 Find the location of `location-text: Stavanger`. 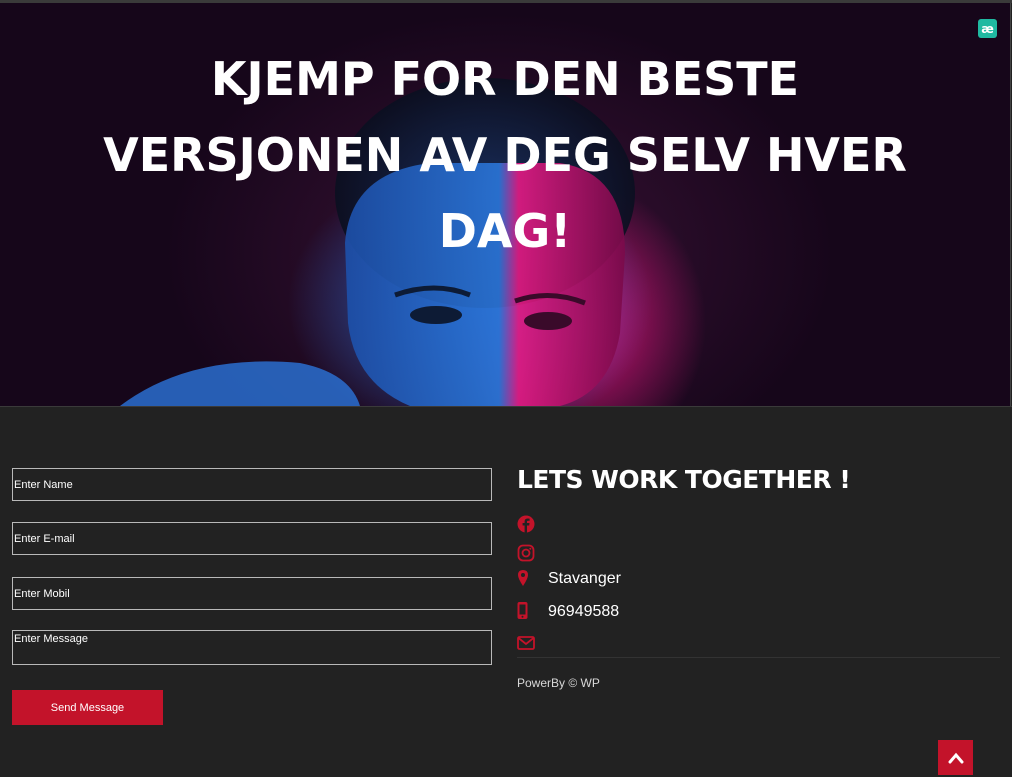

location-text: Stavanger is located at coordinates (584, 578).